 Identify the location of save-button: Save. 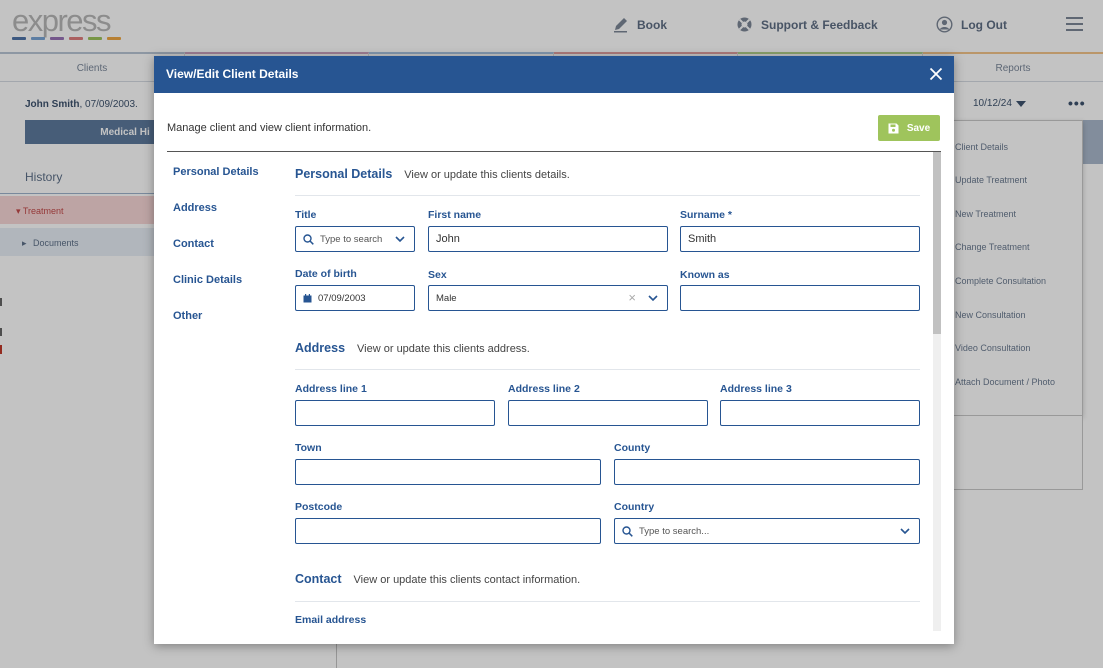
(909, 128).